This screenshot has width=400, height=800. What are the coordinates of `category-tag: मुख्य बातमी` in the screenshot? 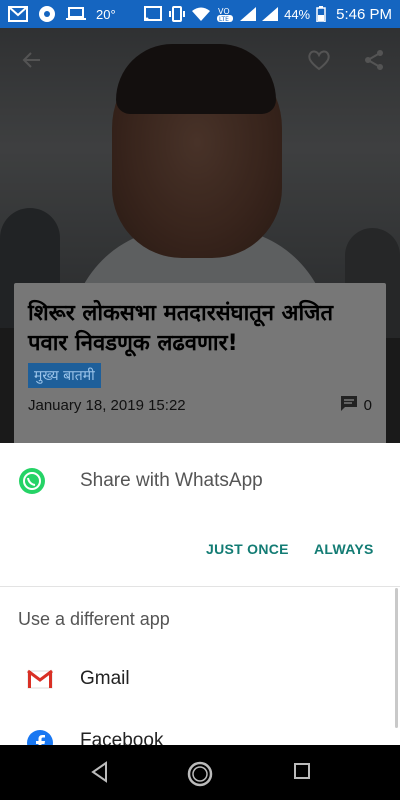 It's located at (64, 375).